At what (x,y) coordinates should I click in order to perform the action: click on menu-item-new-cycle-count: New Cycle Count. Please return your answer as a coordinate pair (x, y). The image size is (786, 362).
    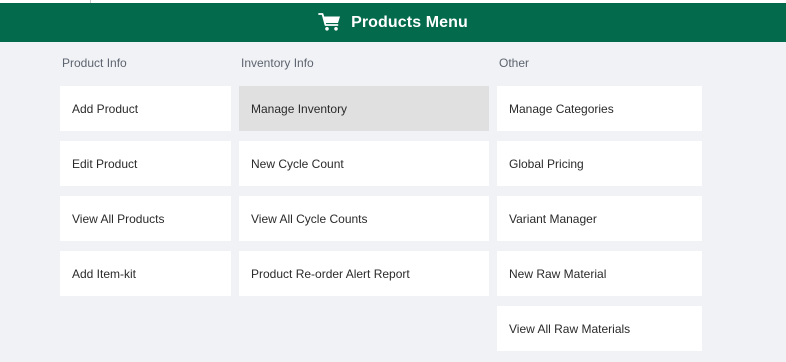
    Looking at the image, I should click on (364, 163).